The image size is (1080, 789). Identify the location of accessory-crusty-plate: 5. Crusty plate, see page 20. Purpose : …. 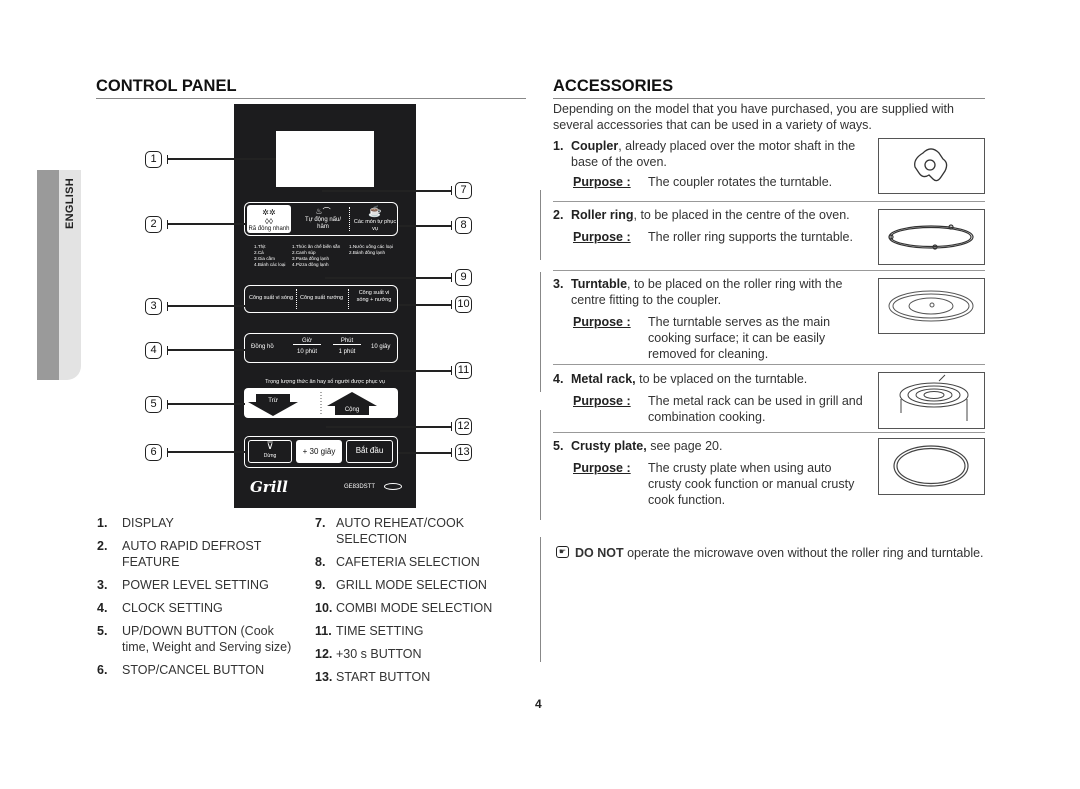
(704, 473).